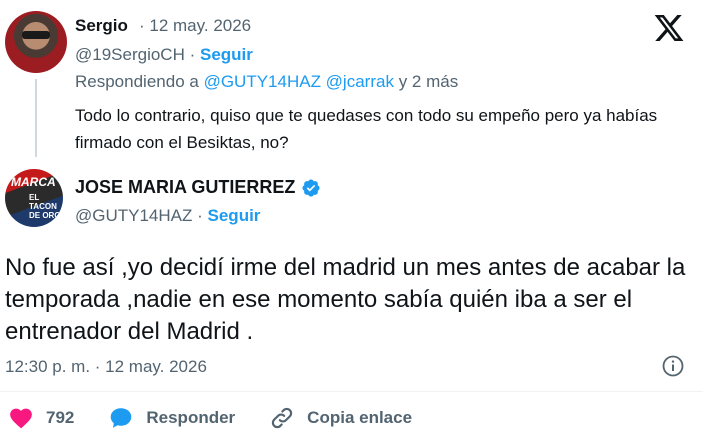 The width and height of the screenshot is (703, 442). What do you see at coordinates (106, 367) in the screenshot?
I see `tweet-timestamp: 12:30 p. m. · 12 may. 2026` at bounding box center [106, 367].